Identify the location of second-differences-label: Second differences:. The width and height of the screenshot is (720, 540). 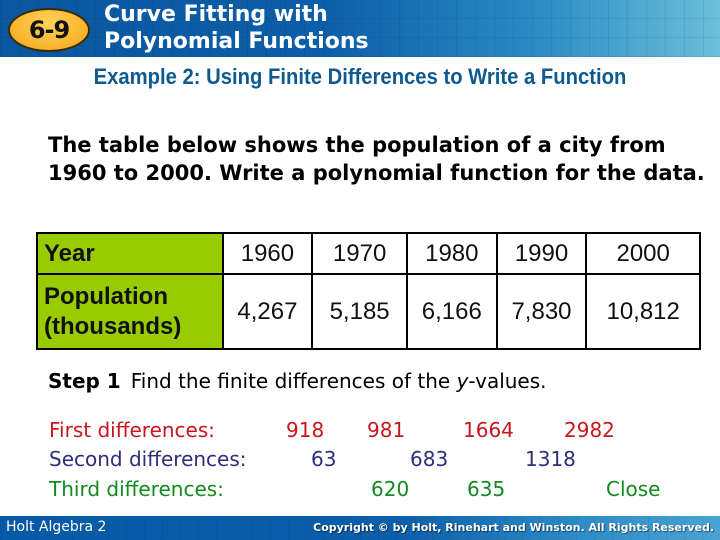
(148, 459).